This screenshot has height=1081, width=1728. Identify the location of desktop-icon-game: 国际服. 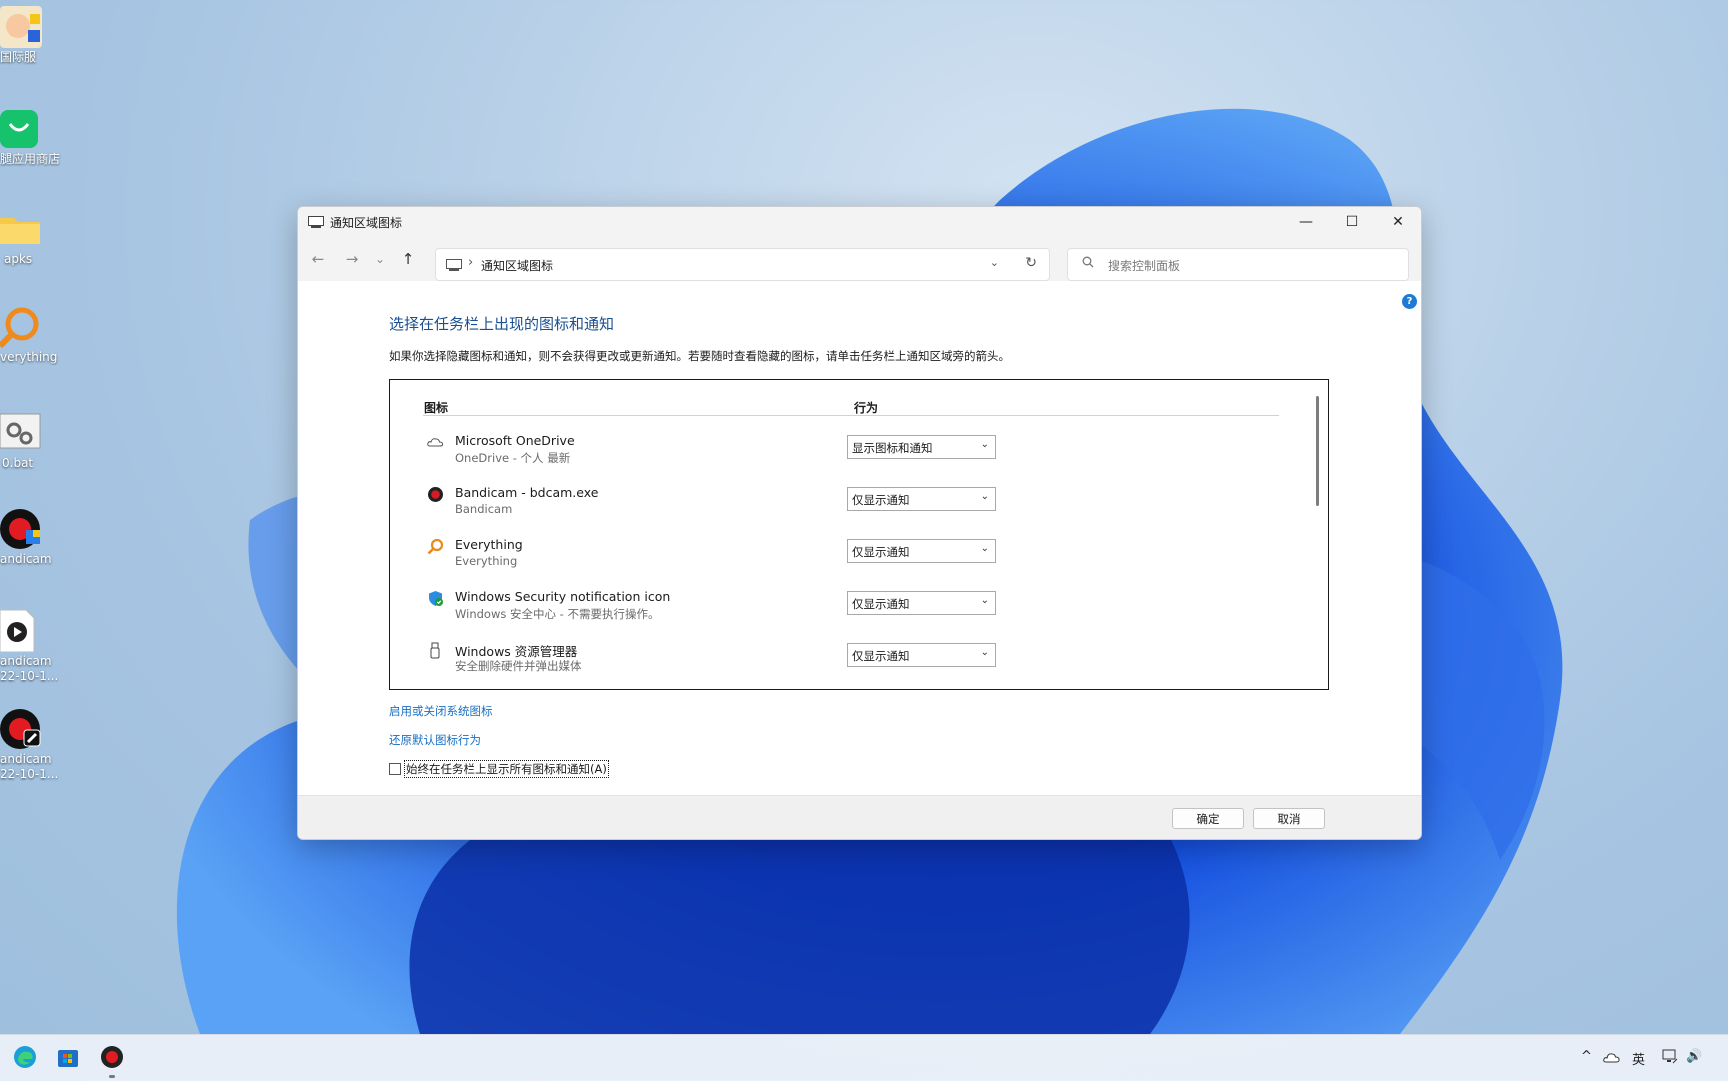
(35, 35).